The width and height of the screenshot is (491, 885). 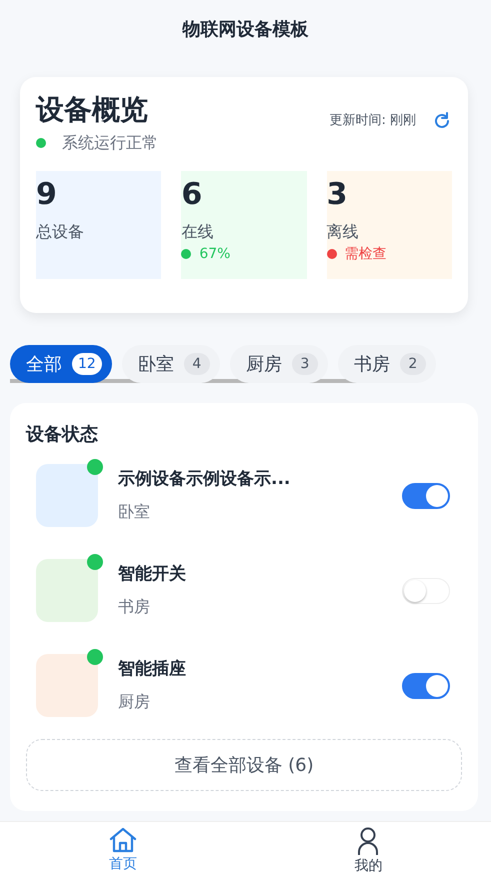 I want to click on category-tab: 书房 2, so click(x=387, y=364).